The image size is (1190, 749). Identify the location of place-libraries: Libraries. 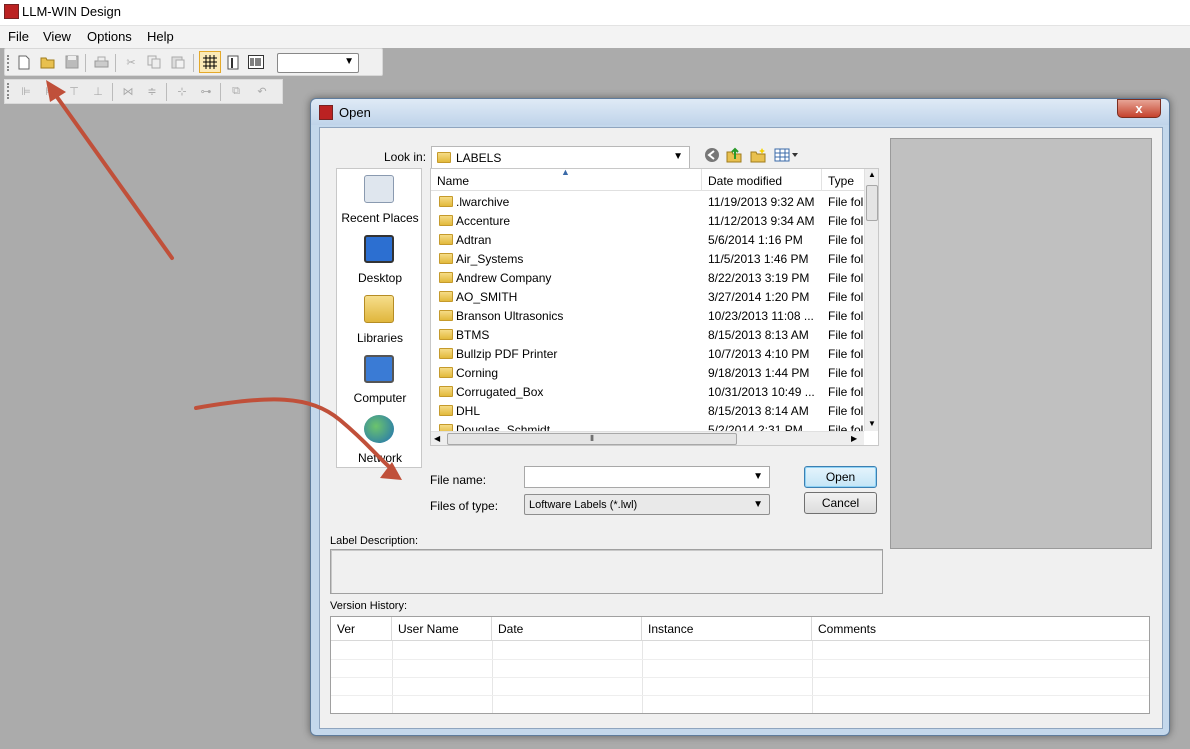
(380, 321).